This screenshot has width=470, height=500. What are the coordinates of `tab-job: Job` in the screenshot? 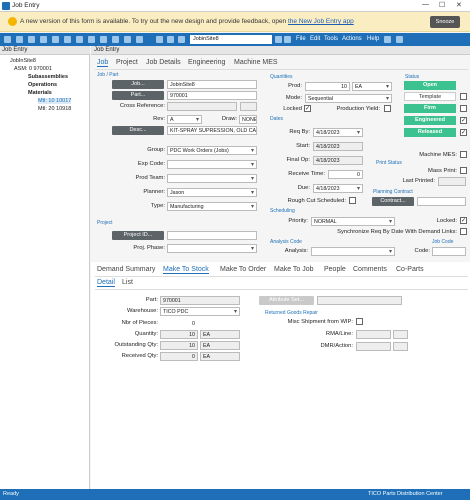 It's located at (103, 63).